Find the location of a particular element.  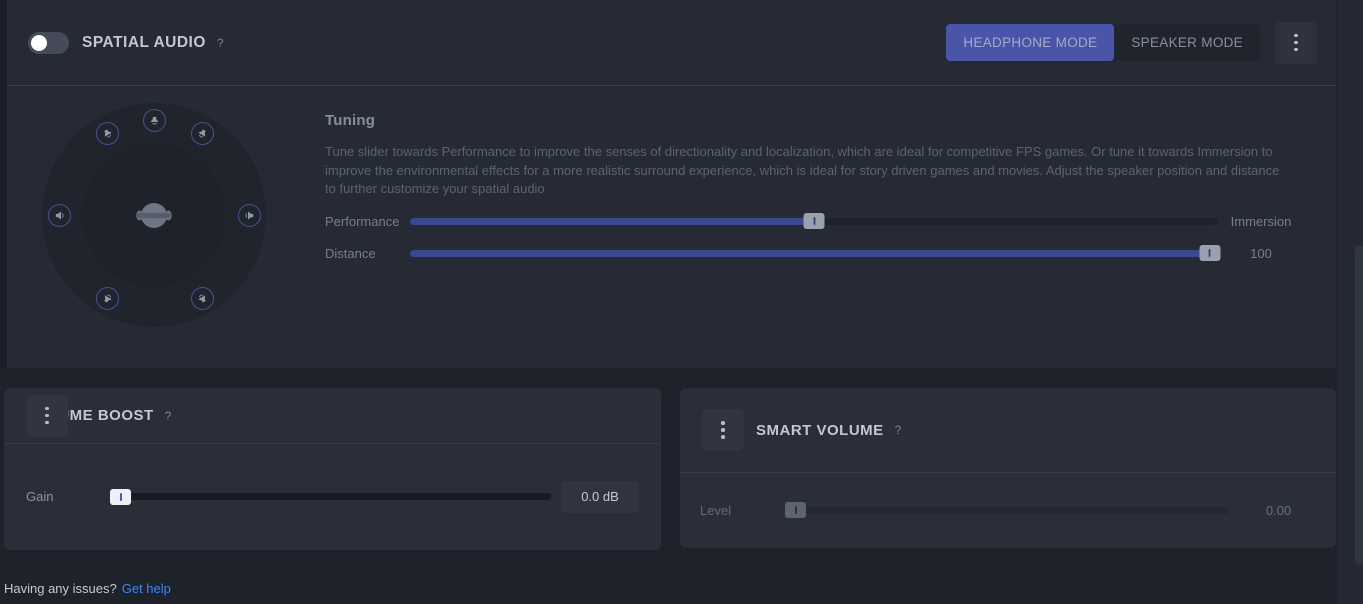

volume-boost-header: VOLUME BOOST ? is located at coordinates (332, 416).